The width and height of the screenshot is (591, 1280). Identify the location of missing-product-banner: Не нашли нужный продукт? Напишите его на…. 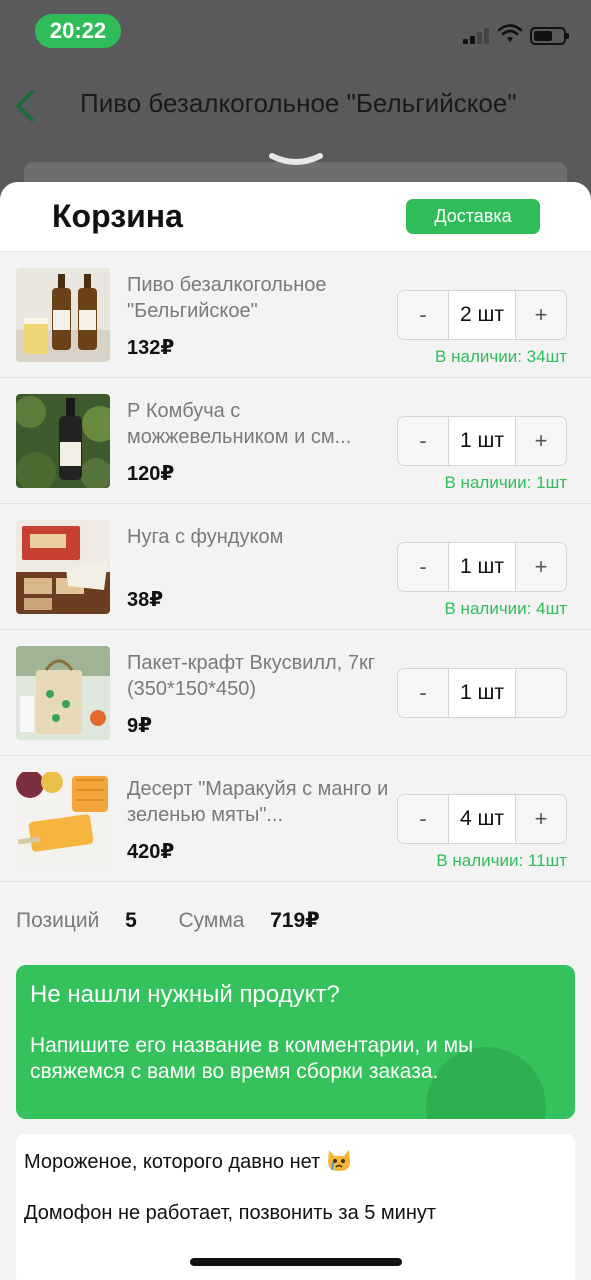
(295, 1042).